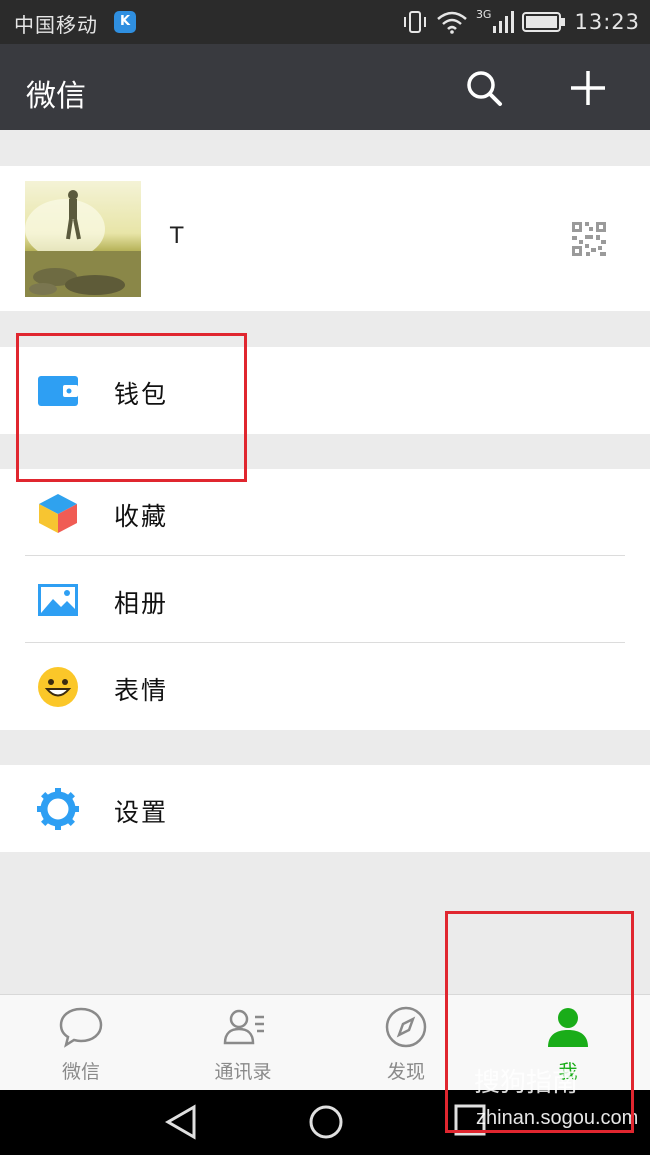 The image size is (650, 1155). Describe the element at coordinates (83, 239) in the screenshot. I see `avatar` at that location.